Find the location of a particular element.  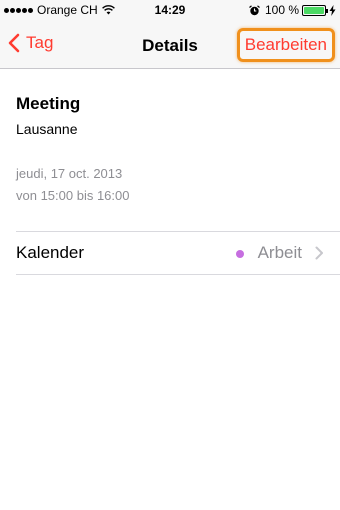

battery-icon is located at coordinates (315, 10).